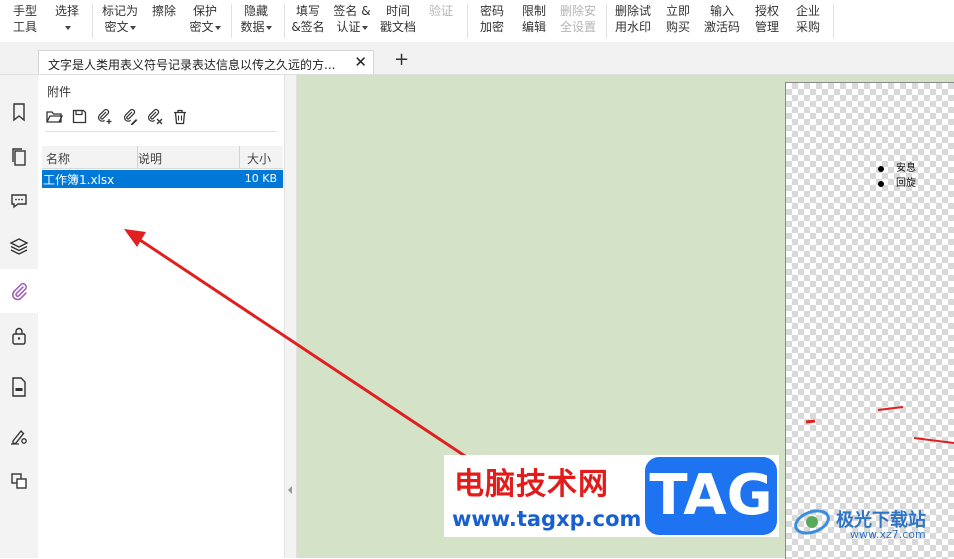  What do you see at coordinates (888, 534) in the screenshot?
I see `brand-url: www.xz7.com` at bounding box center [888, 534].